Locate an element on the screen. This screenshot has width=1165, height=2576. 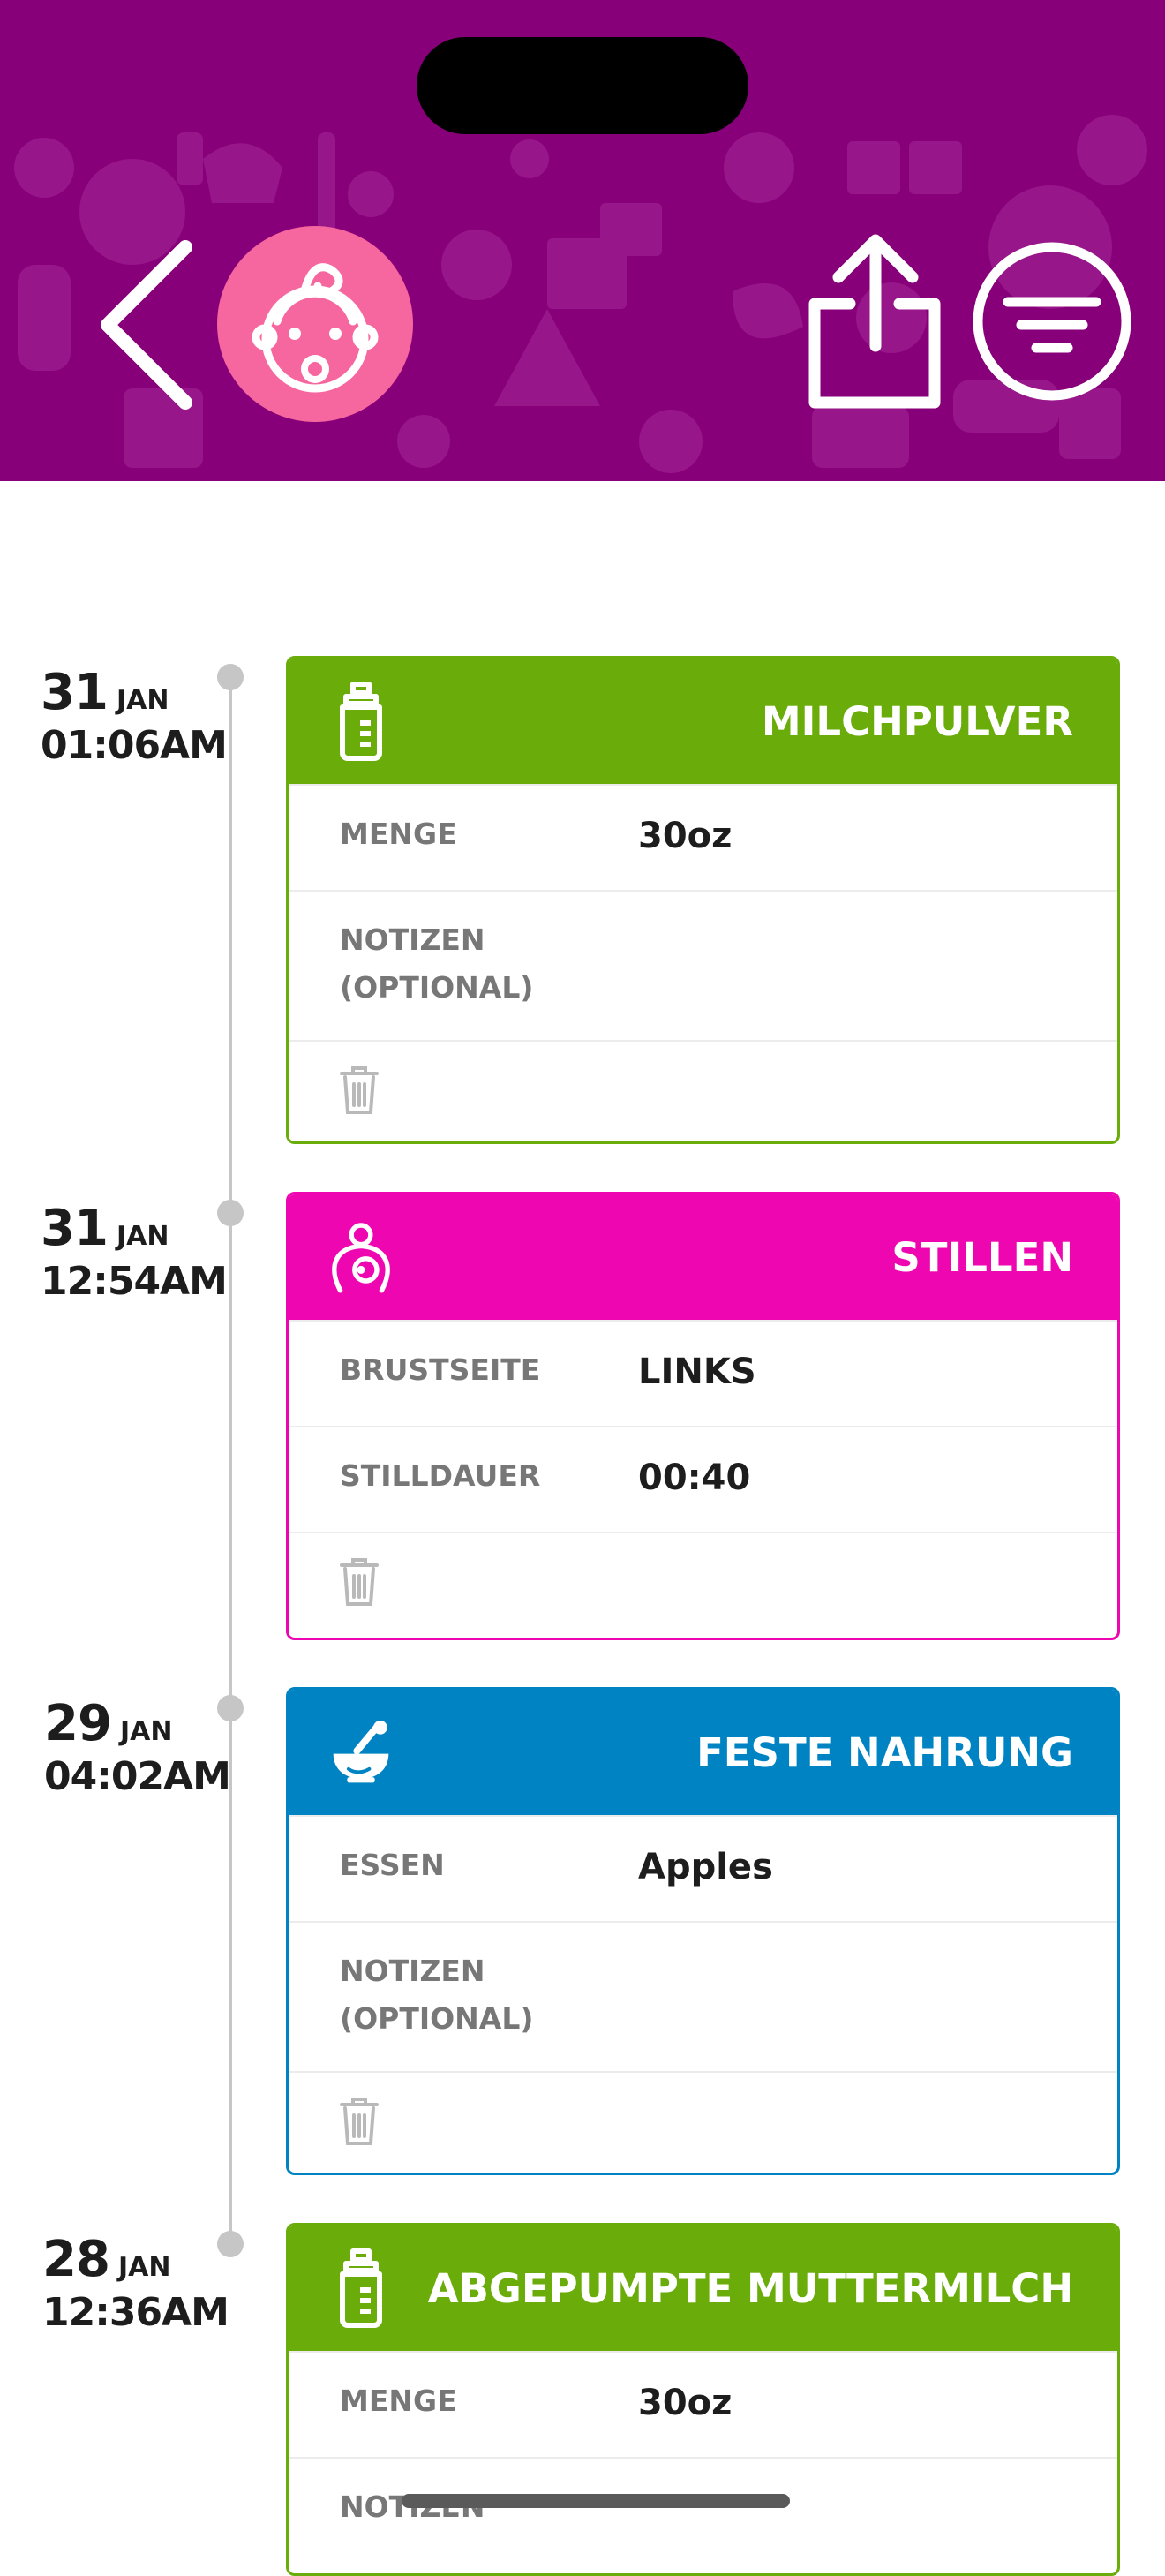
card-title: MILCHPULVER is located at coordinates (917, 721).